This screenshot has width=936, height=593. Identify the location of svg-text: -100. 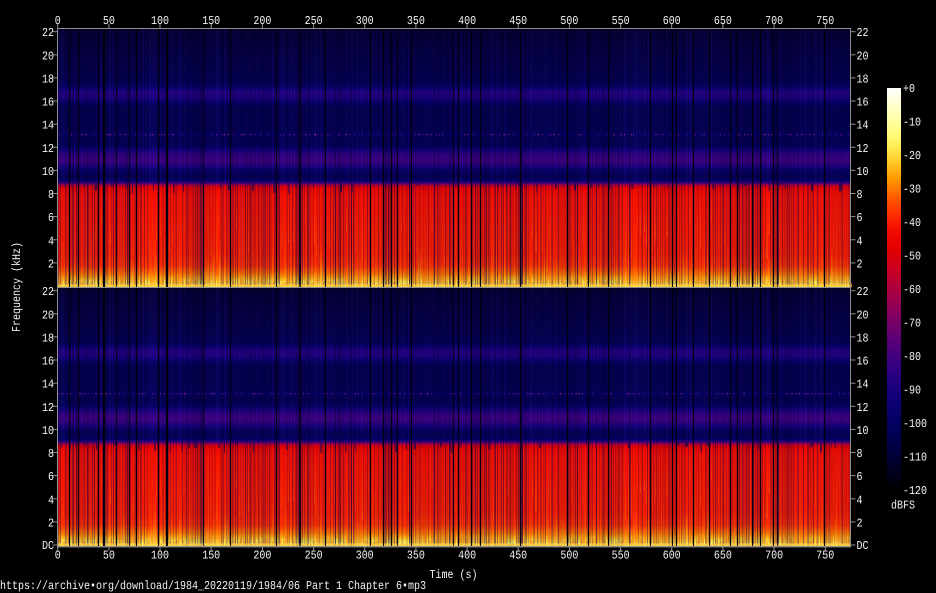
(915, 424).